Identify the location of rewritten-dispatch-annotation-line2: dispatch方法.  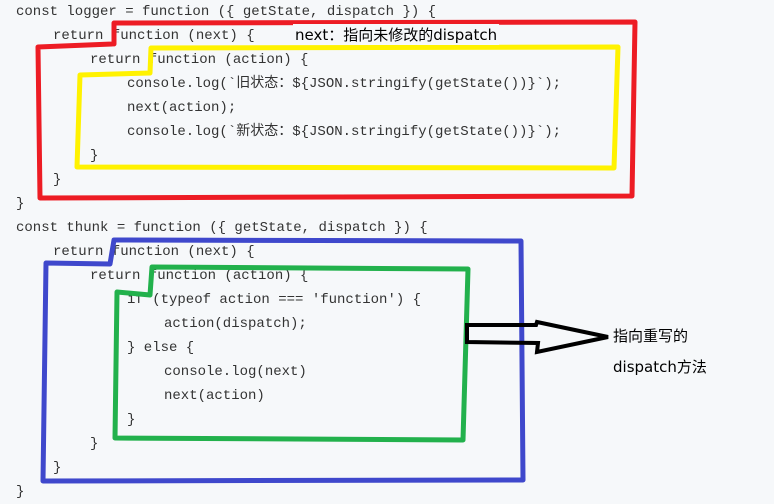
(660, 367).